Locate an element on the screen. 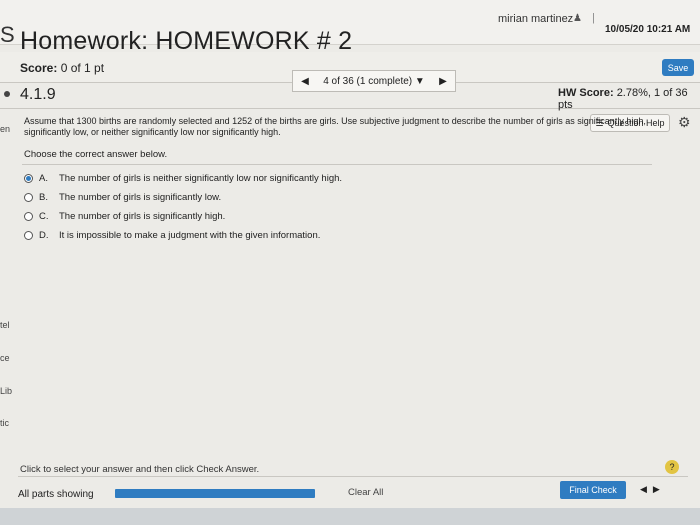  hw-score: HW Score: 2.78%, 1 of 36 pts is located at coordinates (629, 99).